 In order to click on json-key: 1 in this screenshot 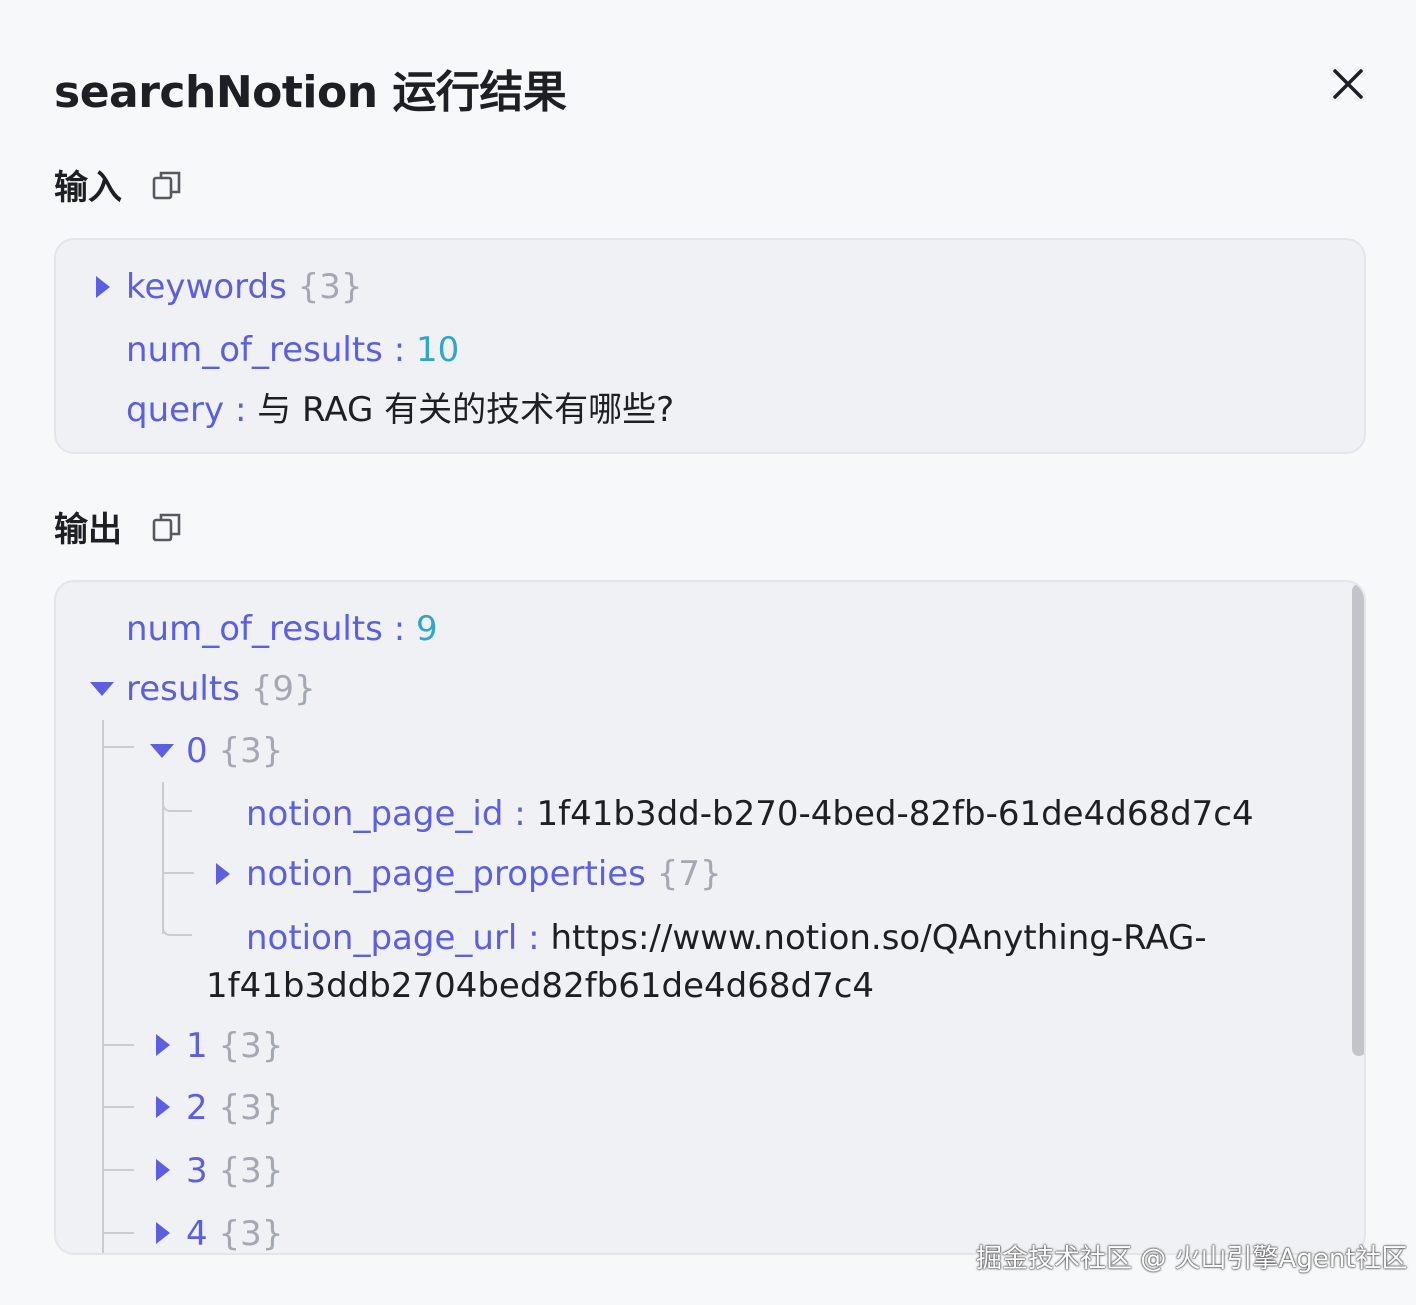, I will do `click(197, 1046)`.